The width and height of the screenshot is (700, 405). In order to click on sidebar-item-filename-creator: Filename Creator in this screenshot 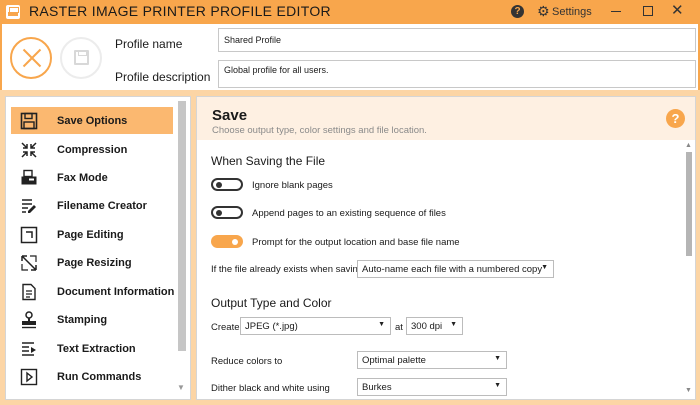, I will do `click(92, 205)`.